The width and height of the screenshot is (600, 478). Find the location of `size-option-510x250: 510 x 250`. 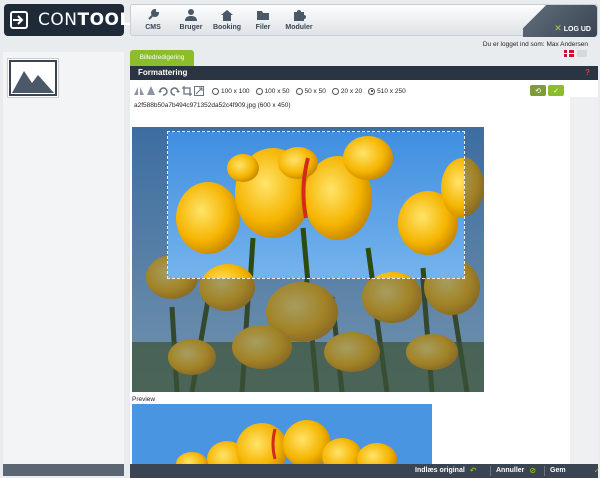

size-option-510x250: 510 x 250 is located at coordinates (387, 91).